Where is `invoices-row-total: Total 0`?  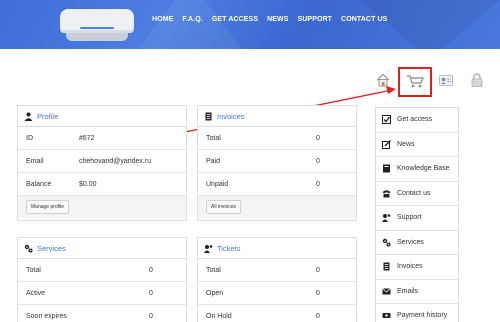
invoices-row-total: Total 0 is located at coordinates (277, 138).